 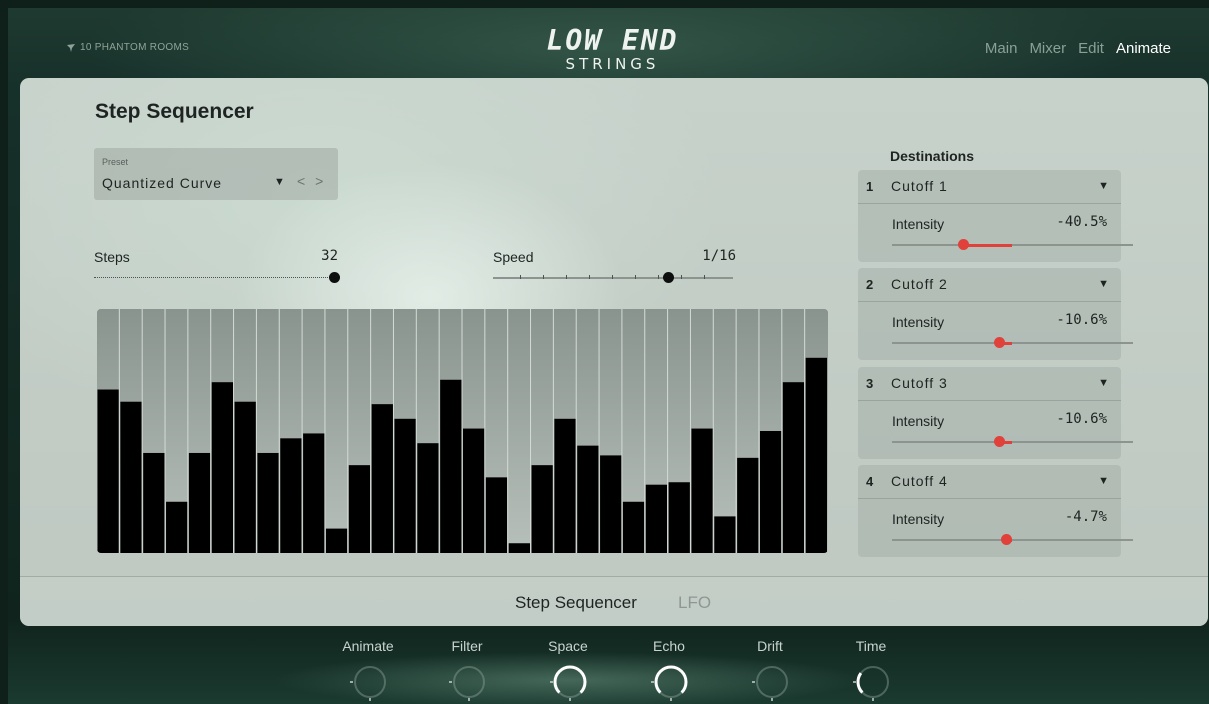 What do you see at coordinates (1001, 48) in the screenshot?
I see `nav-main: Main` at bounding box center [1001, 48].